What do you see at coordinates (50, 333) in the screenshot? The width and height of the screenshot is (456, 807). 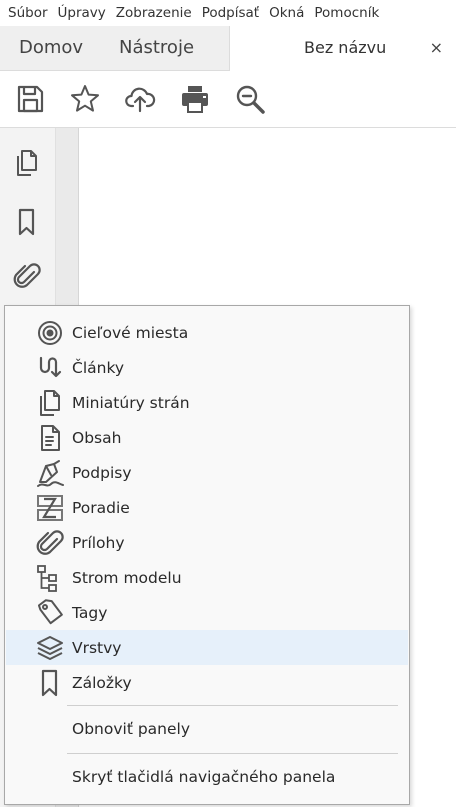 I see `target-icon` at bounding box center [50, 333].